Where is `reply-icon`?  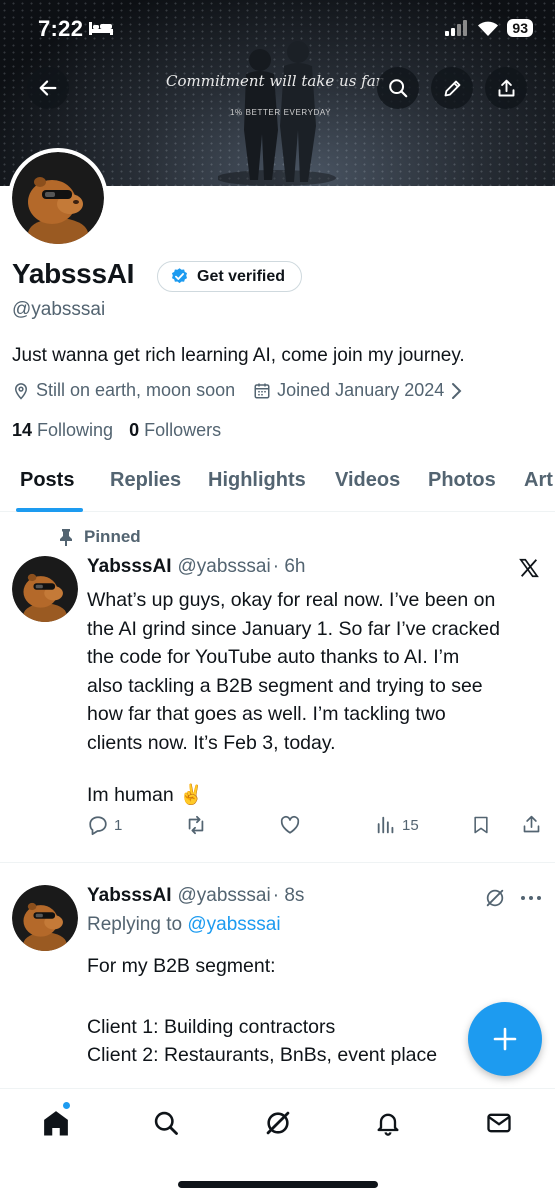
reply-icon is located at coordinates (98, 826).